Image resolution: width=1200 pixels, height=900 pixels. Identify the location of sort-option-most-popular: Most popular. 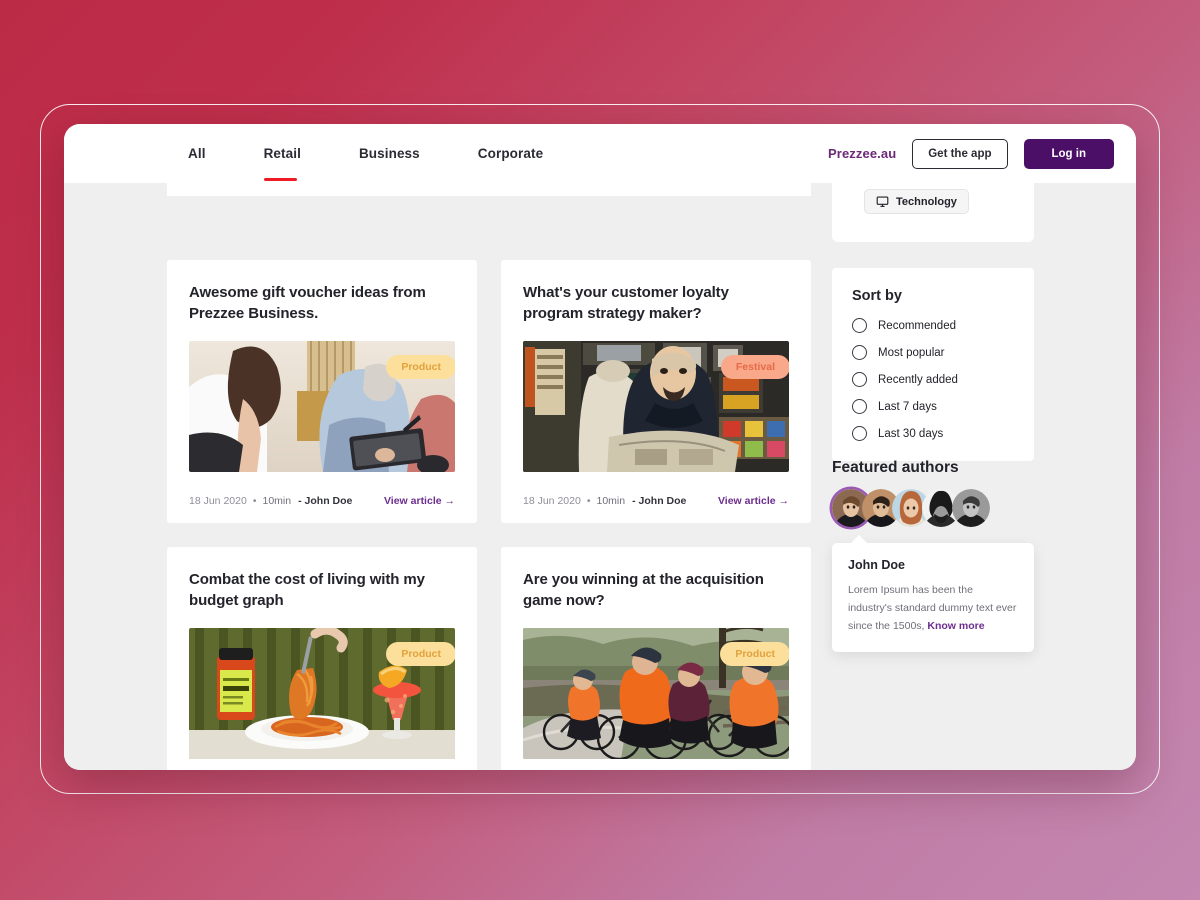
(943, 352).